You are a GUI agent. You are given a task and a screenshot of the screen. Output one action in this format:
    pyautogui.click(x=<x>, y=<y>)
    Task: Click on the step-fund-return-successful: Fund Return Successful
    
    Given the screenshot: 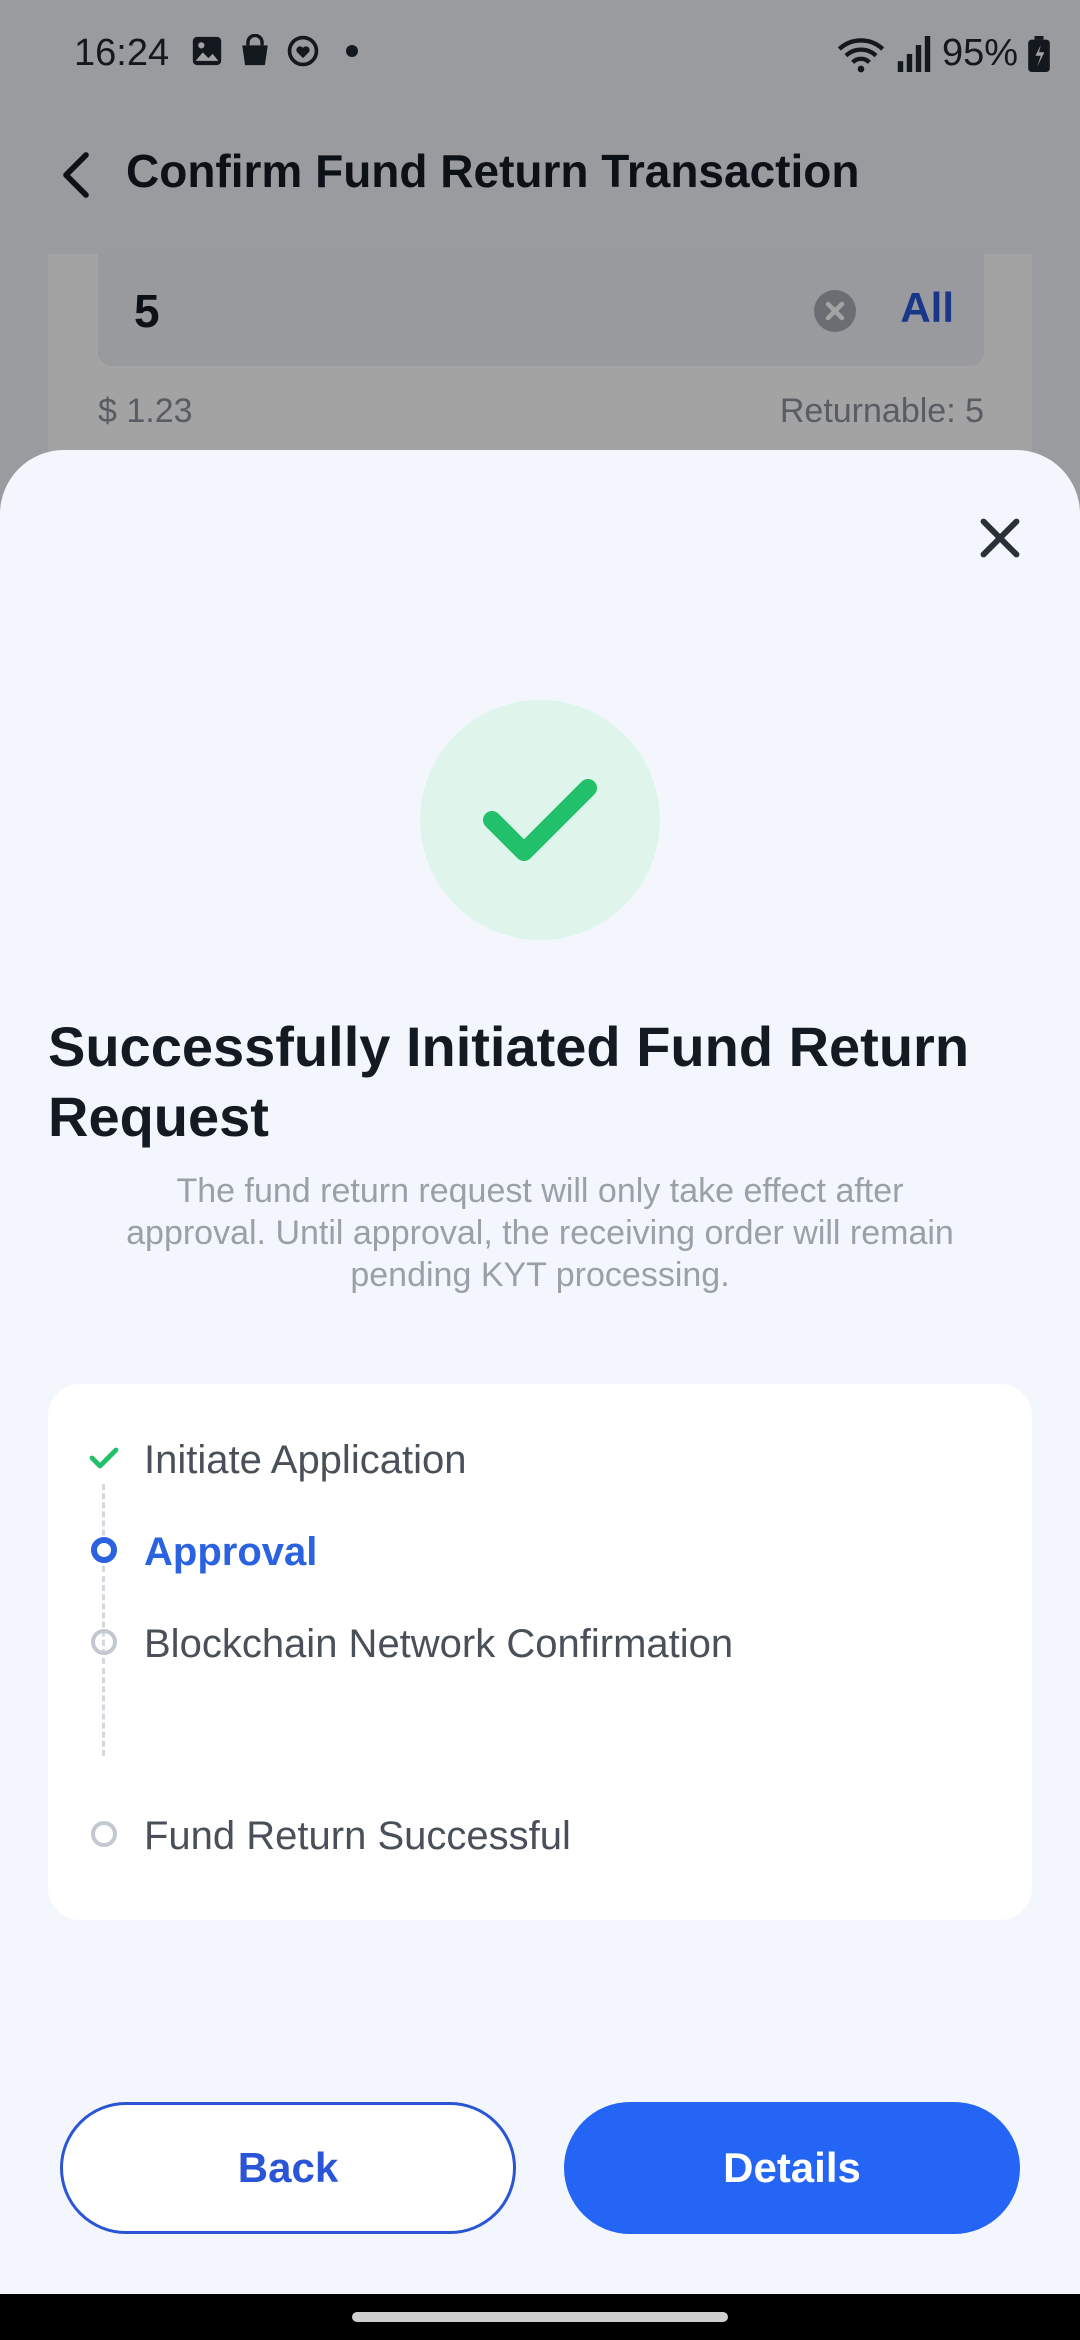 What is the action you would take?
    pyautogui.click(x=540, y=1834)
    